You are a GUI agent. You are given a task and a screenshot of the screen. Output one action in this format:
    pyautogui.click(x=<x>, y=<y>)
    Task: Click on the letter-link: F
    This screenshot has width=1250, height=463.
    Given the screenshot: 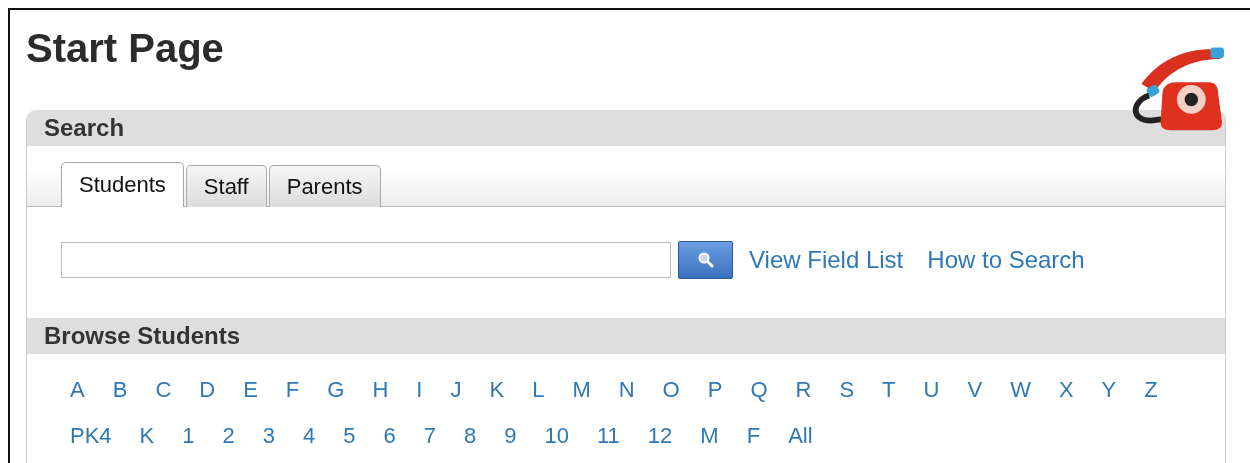 What is the action you would take?
    pyautogui.click(x=292, y=390)
    